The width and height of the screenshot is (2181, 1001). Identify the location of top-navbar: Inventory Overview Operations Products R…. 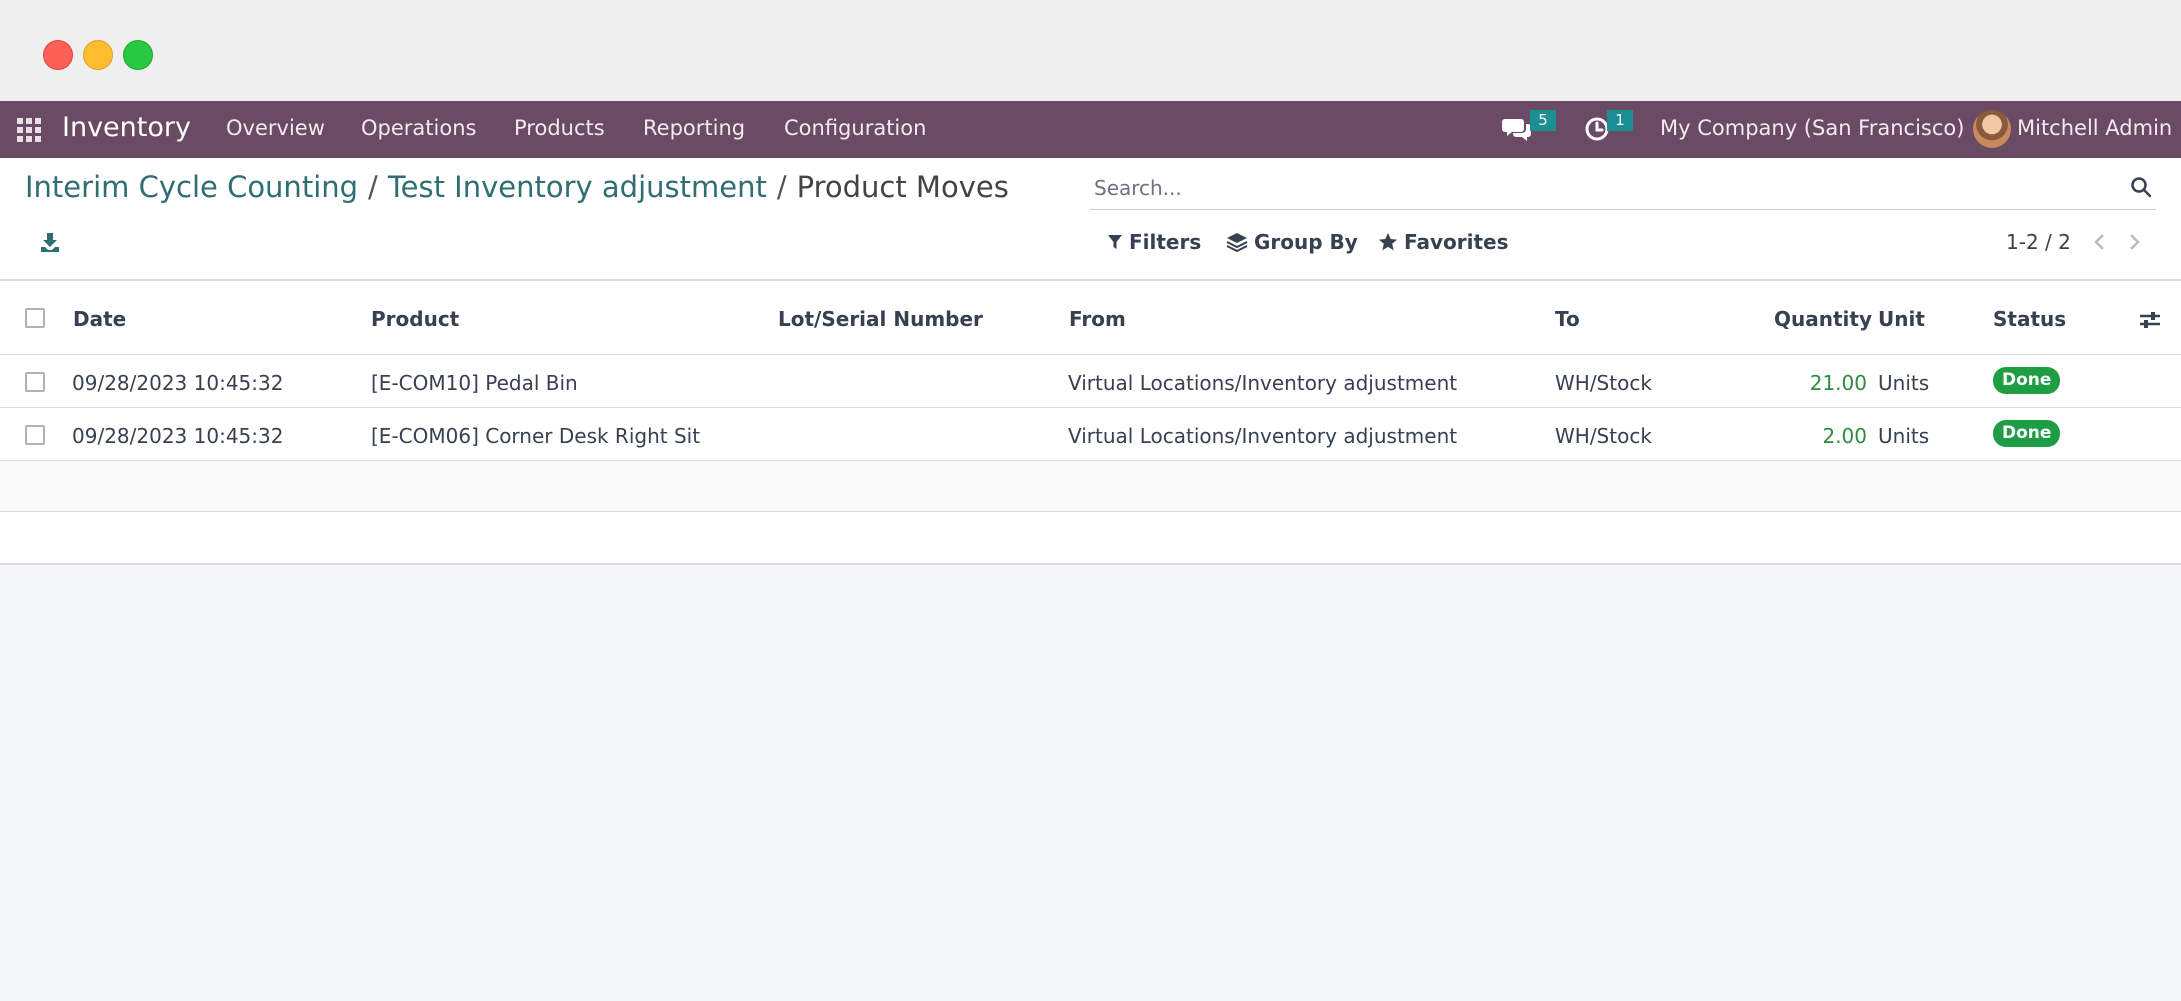
(1090, 129).